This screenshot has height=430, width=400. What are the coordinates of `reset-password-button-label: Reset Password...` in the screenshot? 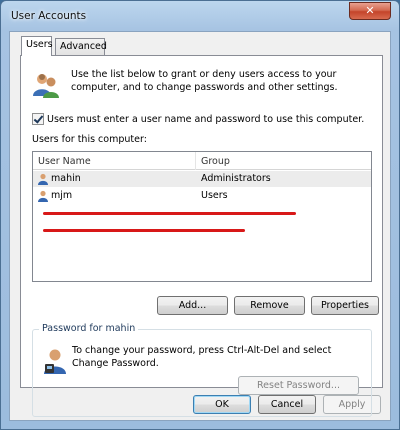 It's located at (298, 385).